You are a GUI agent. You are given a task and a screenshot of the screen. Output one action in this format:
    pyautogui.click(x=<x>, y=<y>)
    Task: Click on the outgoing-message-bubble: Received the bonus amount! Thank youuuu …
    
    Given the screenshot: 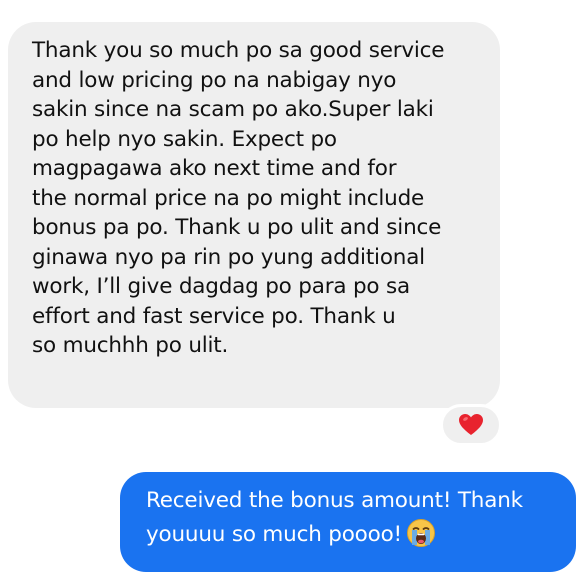 What is the action you would take?
    pyautogui.click(x=348, y=522)
    